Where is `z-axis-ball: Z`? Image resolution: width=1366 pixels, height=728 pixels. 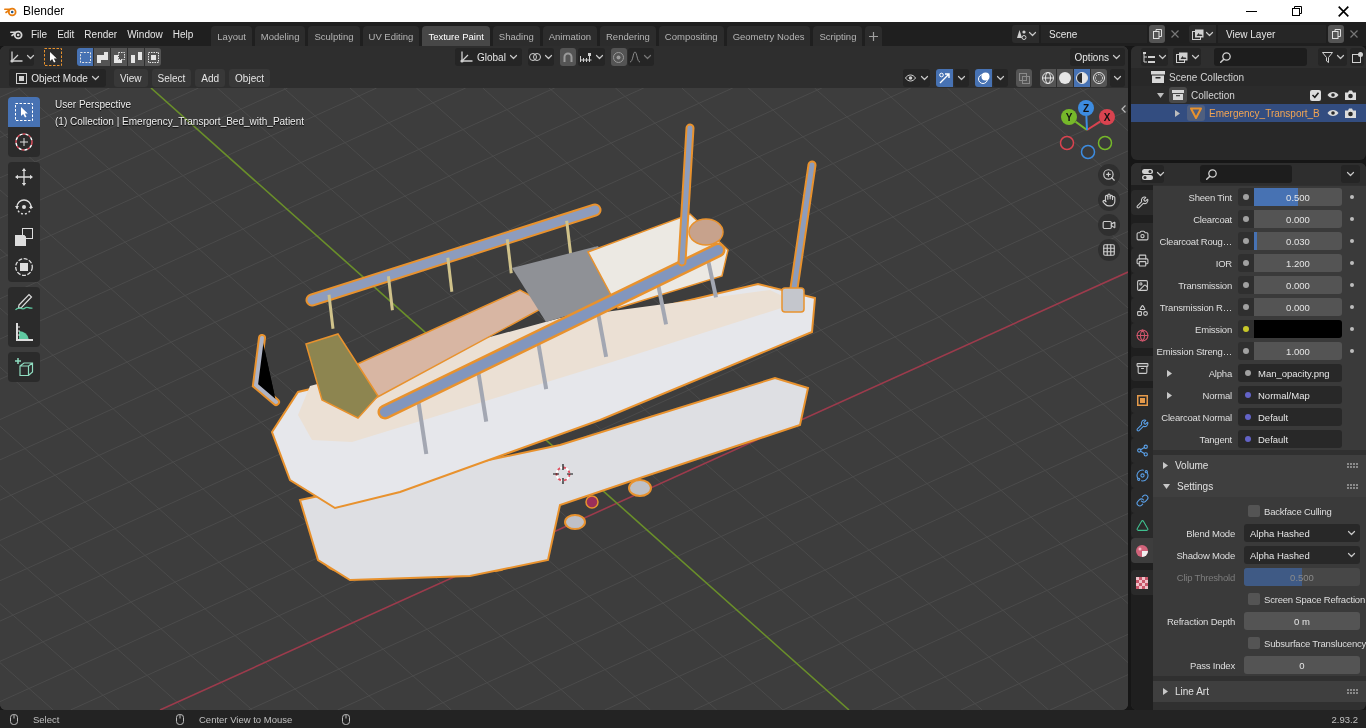
z-axis-ball: Z is located at coordinates (1086, 108).